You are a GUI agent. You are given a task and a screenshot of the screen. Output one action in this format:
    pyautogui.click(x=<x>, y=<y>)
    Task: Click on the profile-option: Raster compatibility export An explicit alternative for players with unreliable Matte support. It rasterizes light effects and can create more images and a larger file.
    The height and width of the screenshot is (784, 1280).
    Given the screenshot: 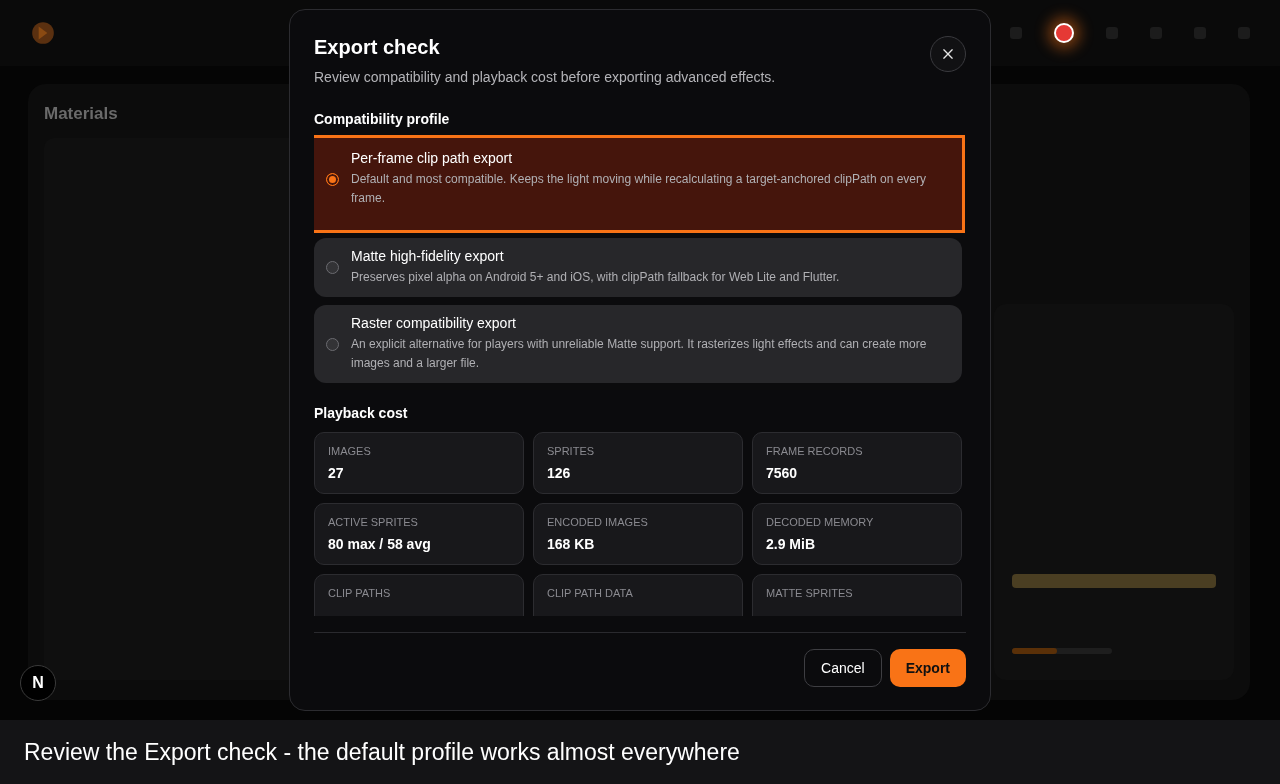 What is the action you would take?
    pyautogui.click(x=638, y=344)
    